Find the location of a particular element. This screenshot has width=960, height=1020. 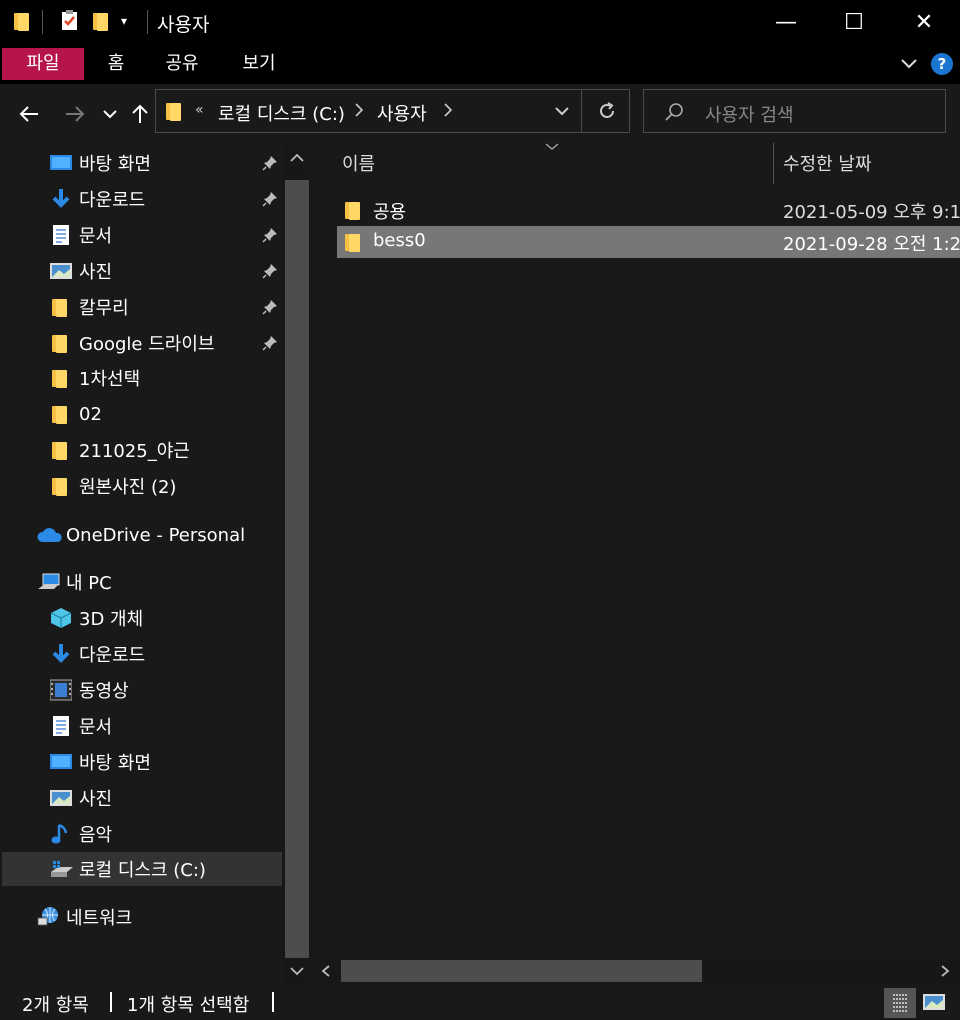

pc-icon is located at coordinates (48, 582).